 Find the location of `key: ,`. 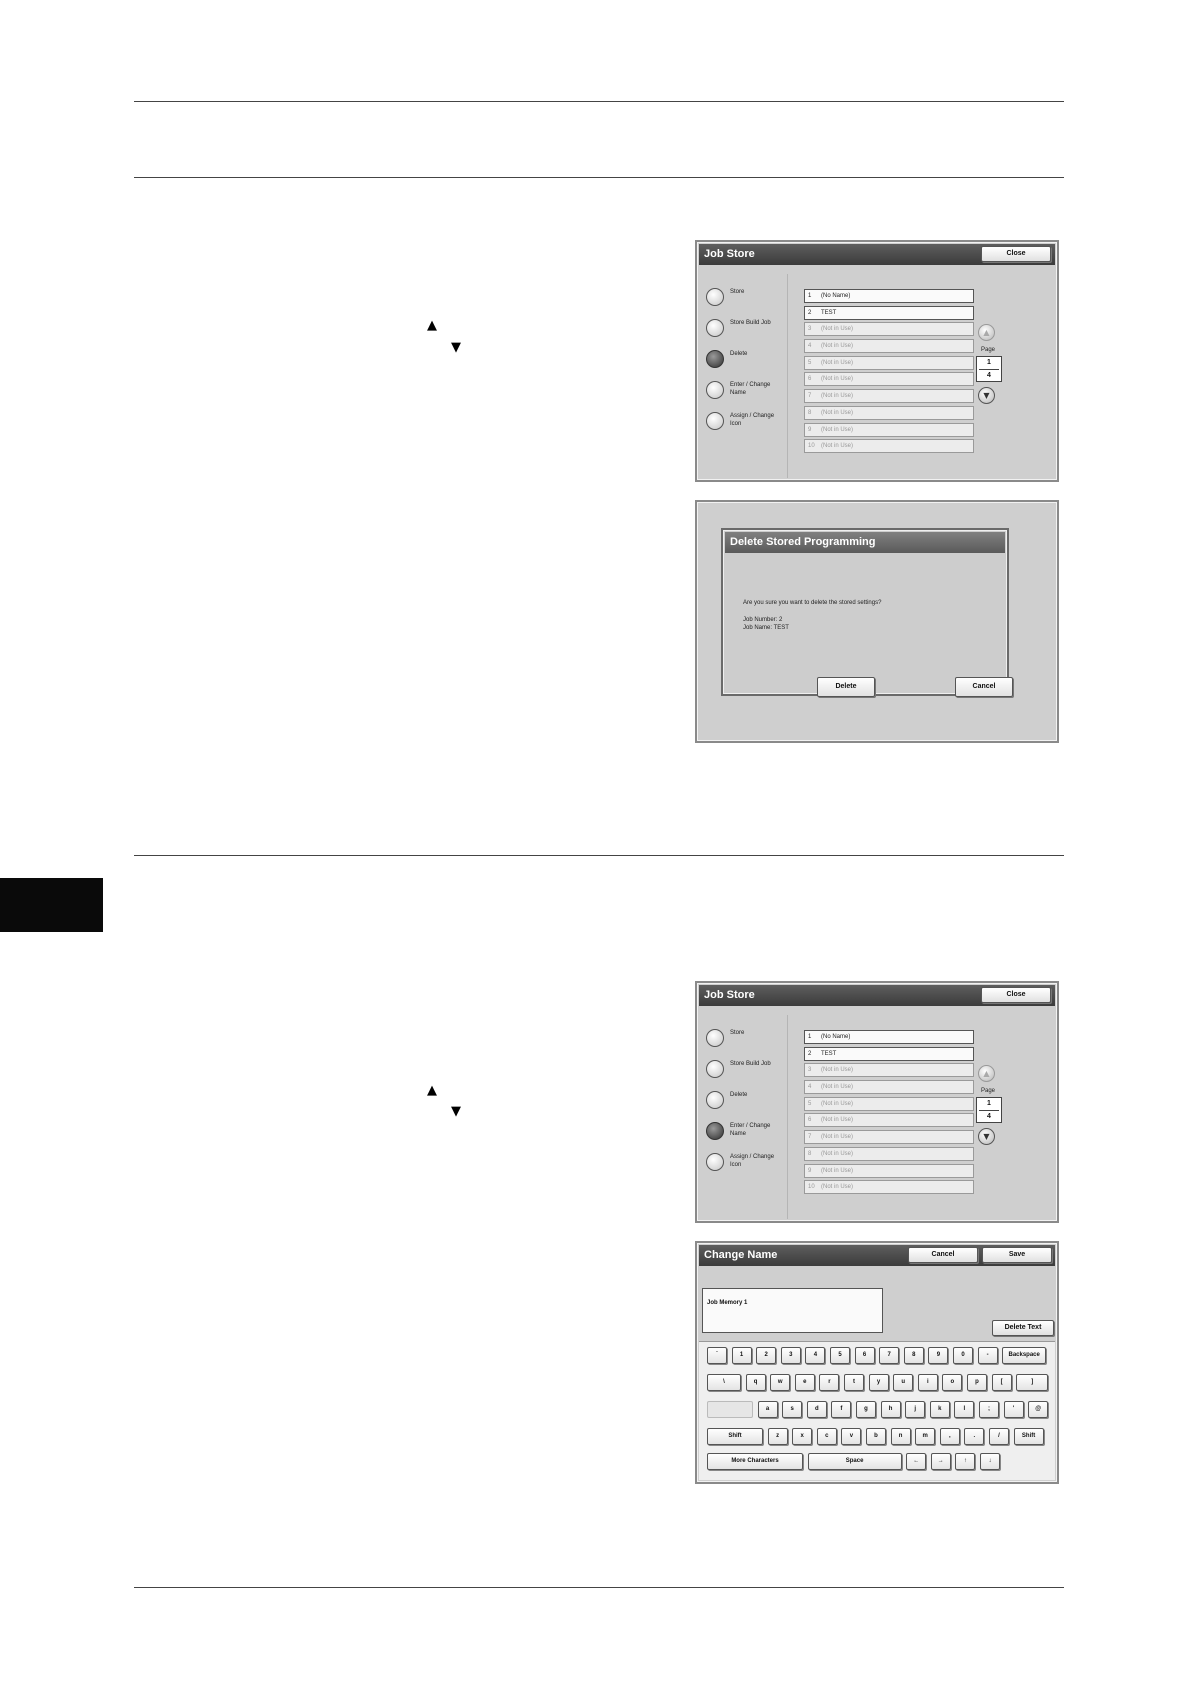

key: , is located at coordinates (949, 1436).